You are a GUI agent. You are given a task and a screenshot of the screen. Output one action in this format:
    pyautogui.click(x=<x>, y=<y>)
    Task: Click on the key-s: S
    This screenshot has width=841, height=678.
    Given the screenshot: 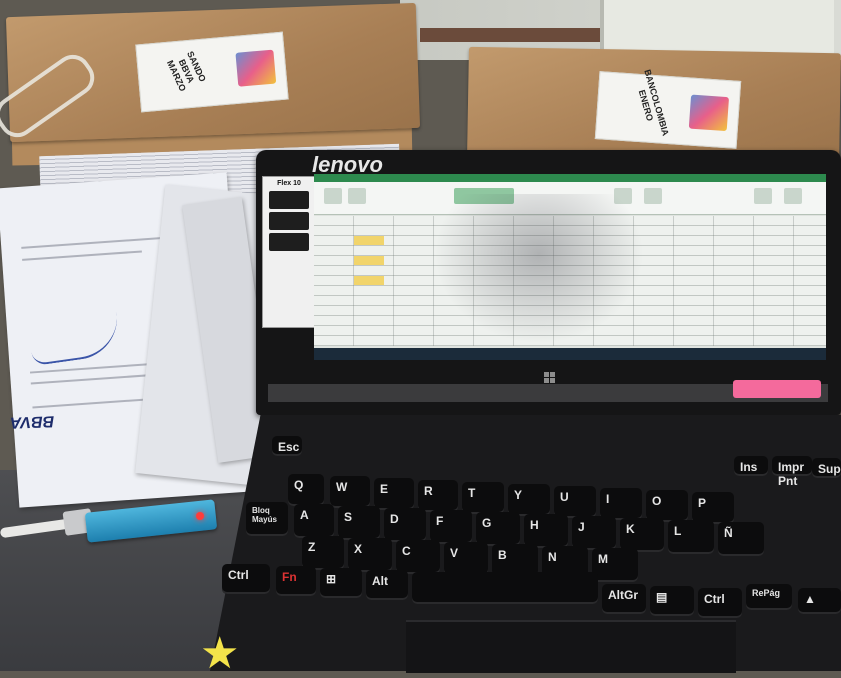 What is the action you would take?
    pyautogui.click(x=359, y=523)
    